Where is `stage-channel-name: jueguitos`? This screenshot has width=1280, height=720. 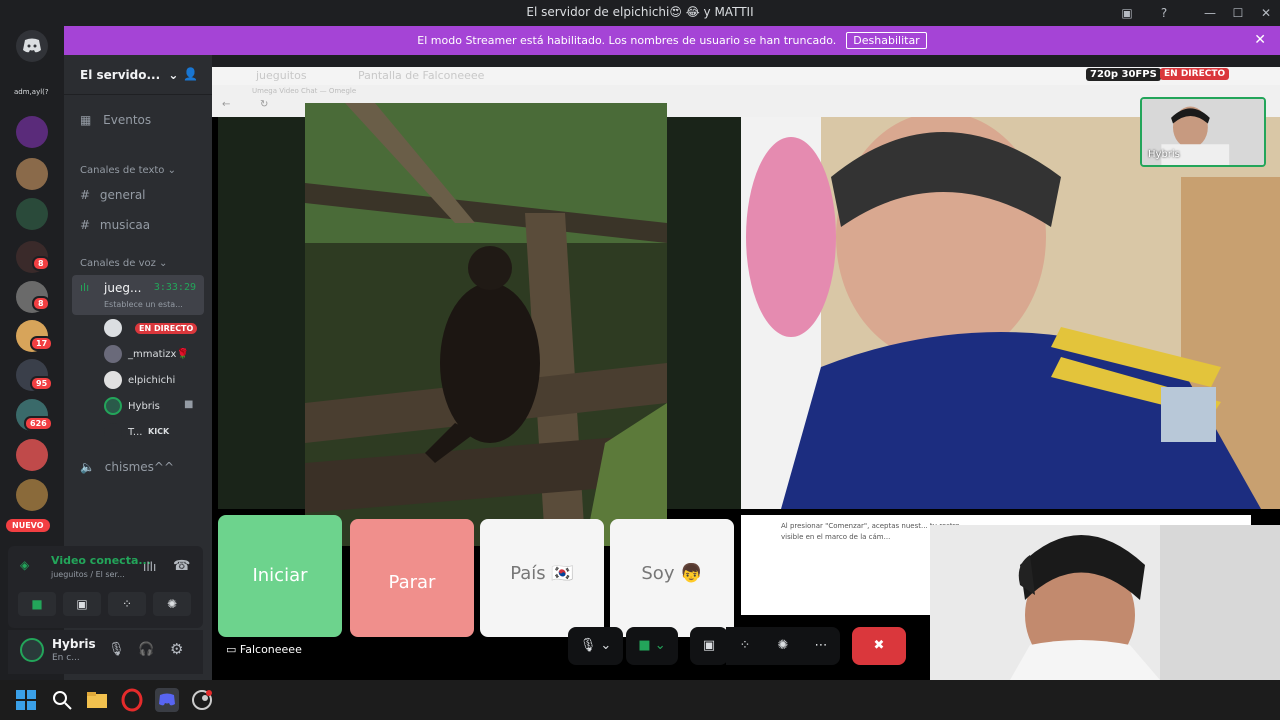 stage-channel-name: jueguitos is located at coordinates (281, 75).